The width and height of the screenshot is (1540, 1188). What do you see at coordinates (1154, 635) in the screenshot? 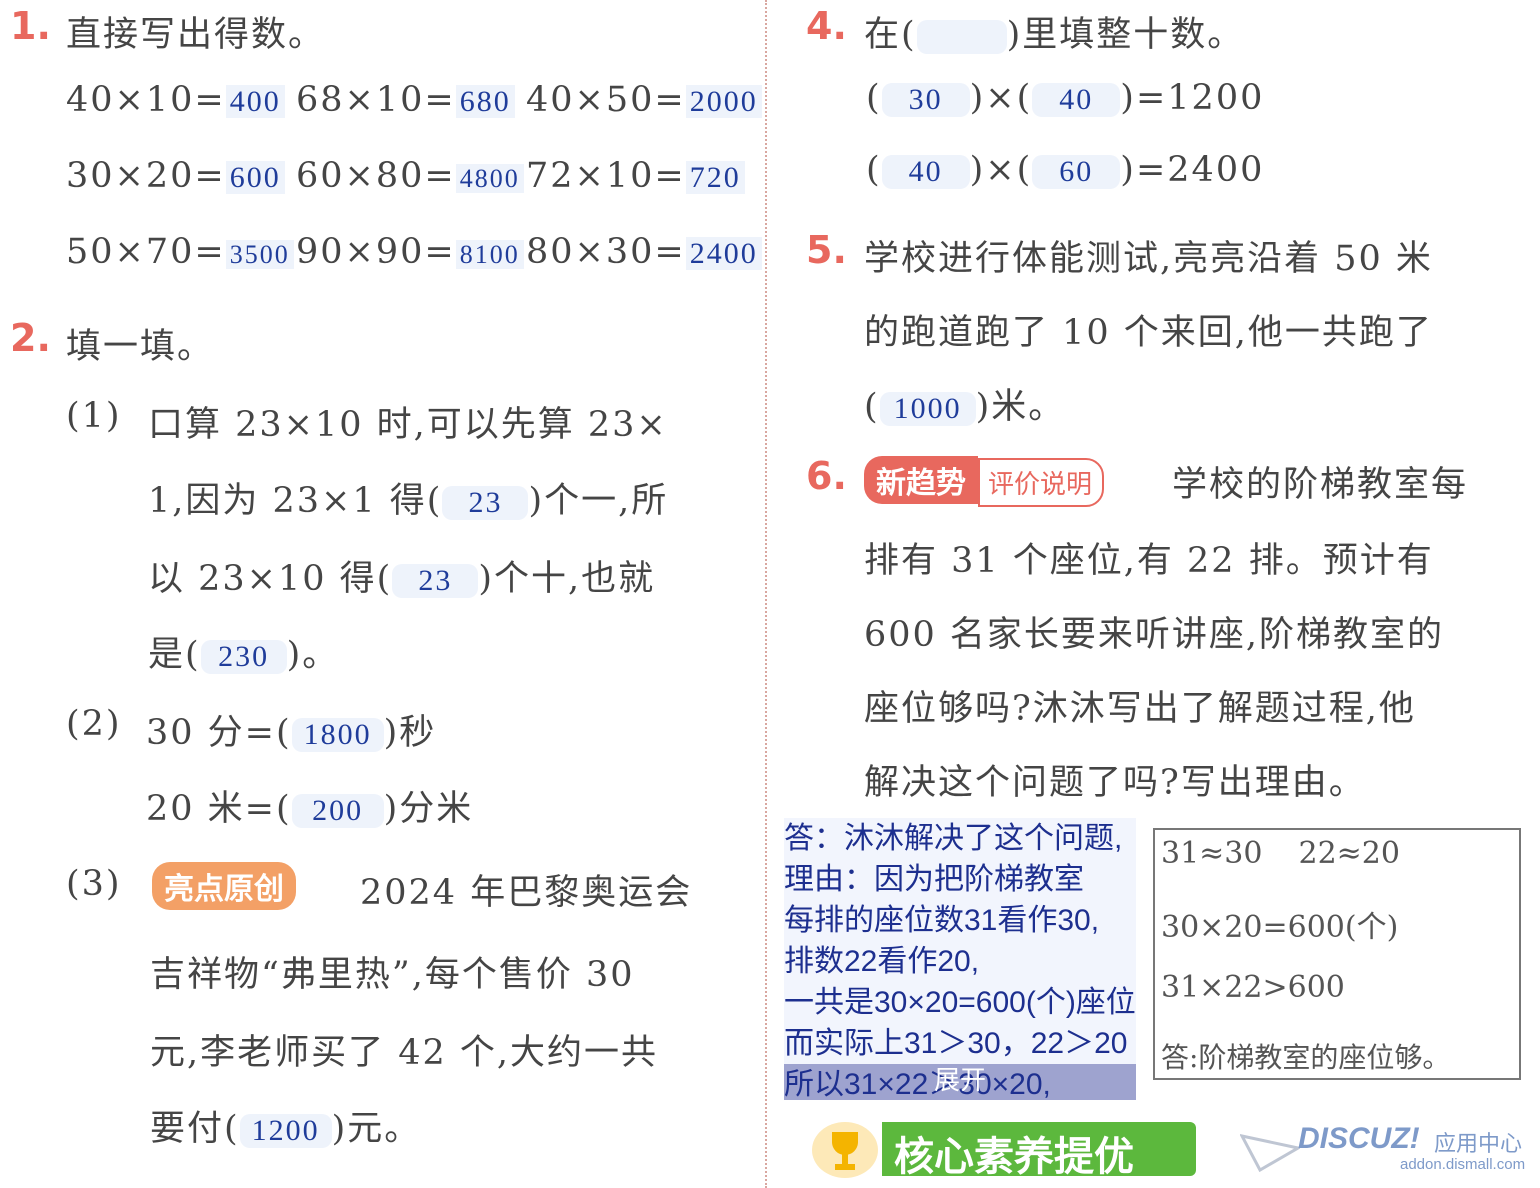
I see `q6-line-3: 600 名家长要来听讲座,阶梯教室的` at bounding box center [1154, 635].